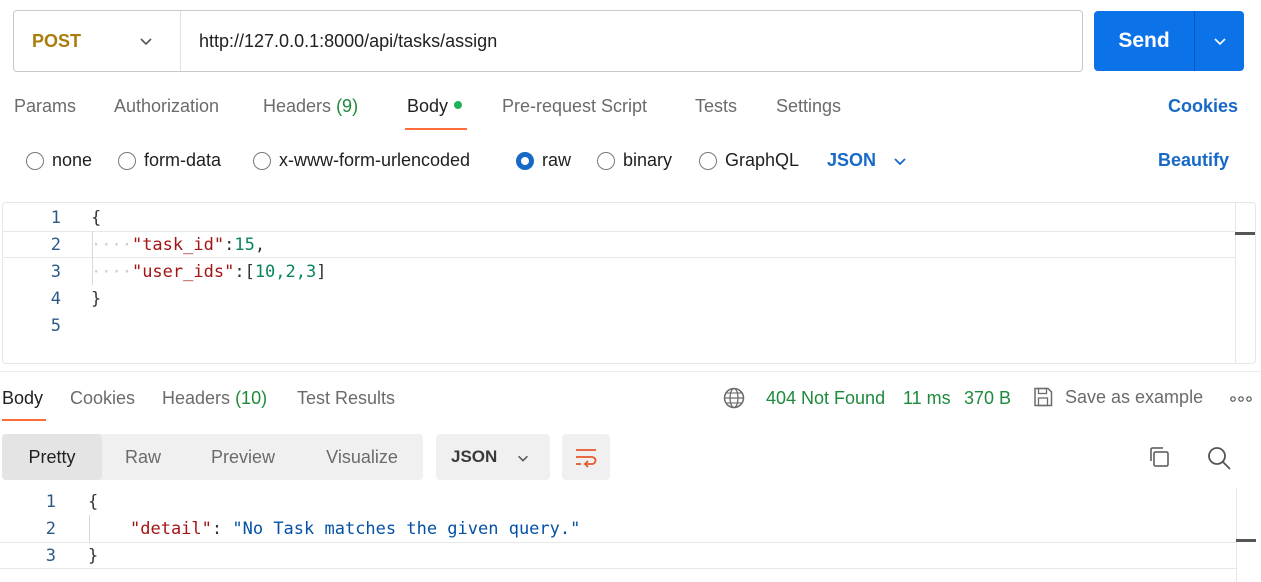 This screenshot has width=1261, height=582. Describe the element at coordinates (1203, 106) in the screenshot. I see `cookies-link: Cookies` at that location.